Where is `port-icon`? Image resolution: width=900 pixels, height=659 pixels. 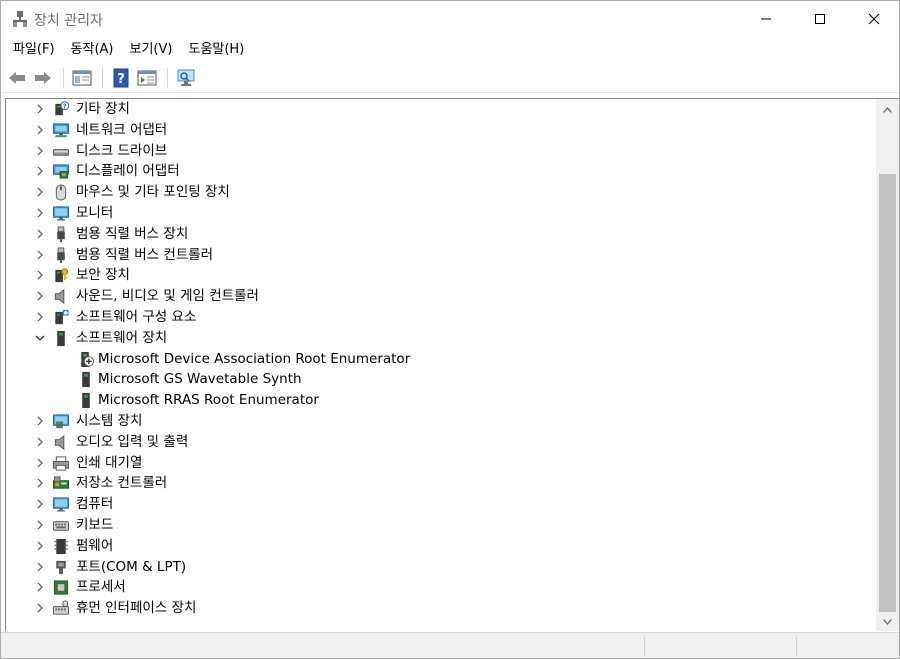
port-icon is located at coordinates (61, 567).